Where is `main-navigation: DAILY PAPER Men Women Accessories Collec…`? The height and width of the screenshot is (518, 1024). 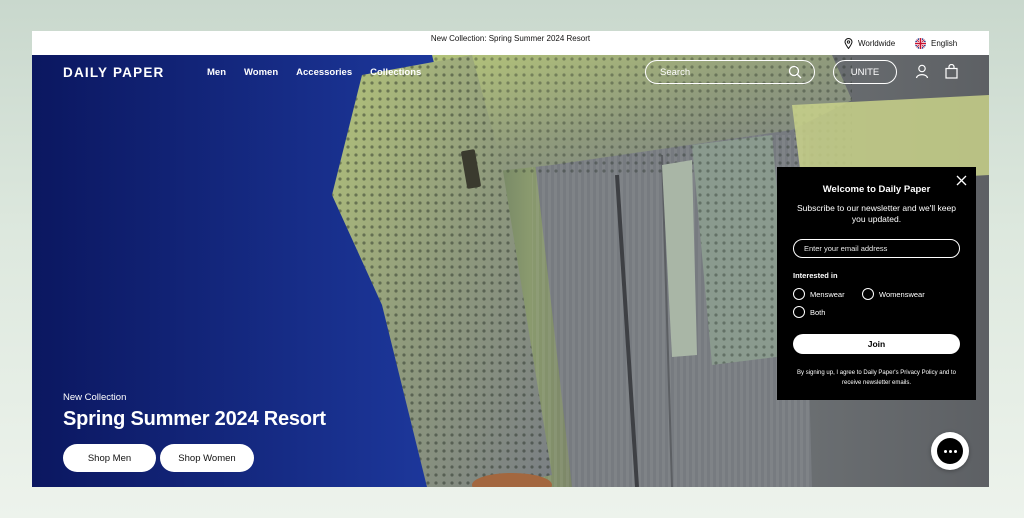 main-navigation: DAILY PAPER Men Women Accessories Collec… is located at coordinates (510, 73).